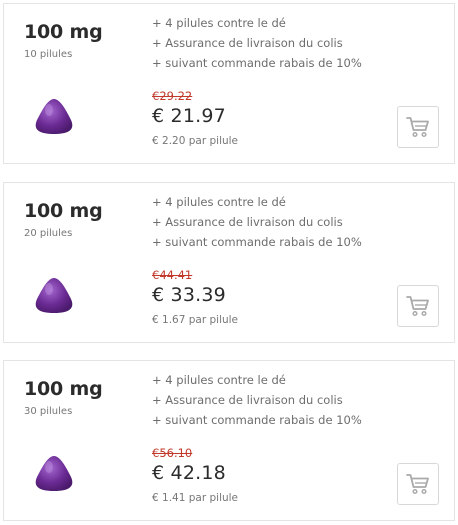 This screenshot has width=458, height=525. Describe the element at coordinates (48, 411) in the screenshot. I see `offer-pill-count: 30 pilules` at that location.